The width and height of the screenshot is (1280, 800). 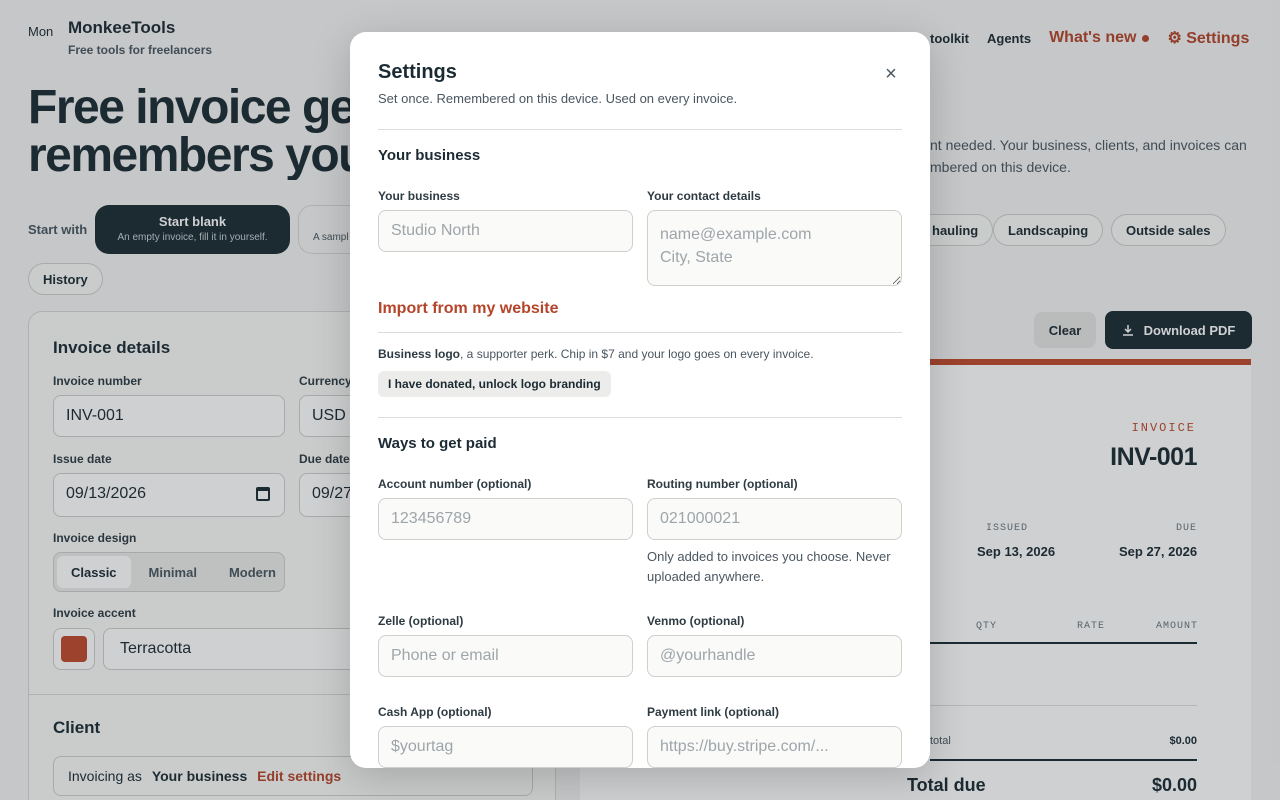 What do you see at coordinates (696, 621) in the screenshot?
I see `venmo-label: Venmo (optional)` at bounding box center [696, 621].